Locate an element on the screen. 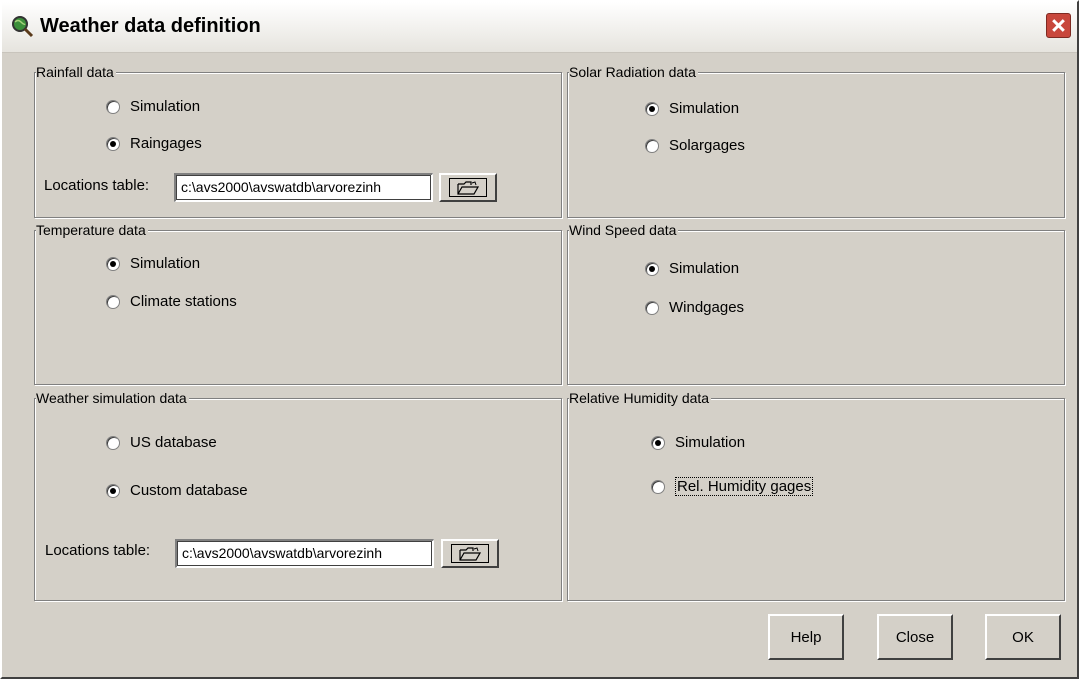 Image resolution: width=1079 pixels, height=679 pixels. solar-simulation-radio: Simulation is located at coordinates (692, 108).